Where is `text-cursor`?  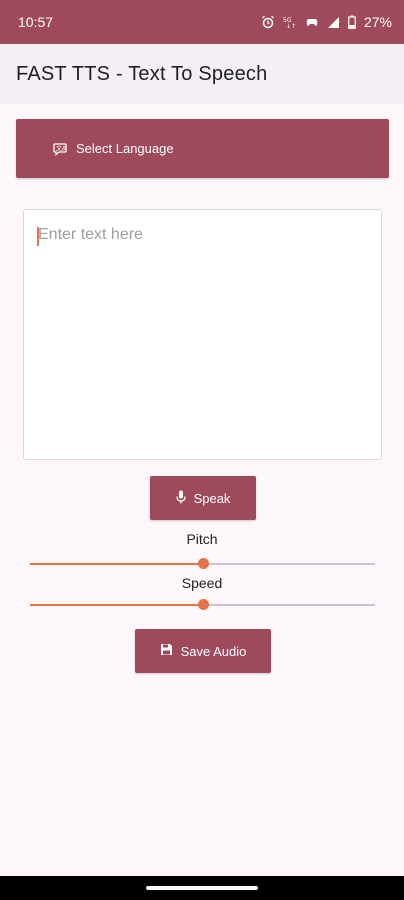
text-cursor is located at coordinates (38, 236).